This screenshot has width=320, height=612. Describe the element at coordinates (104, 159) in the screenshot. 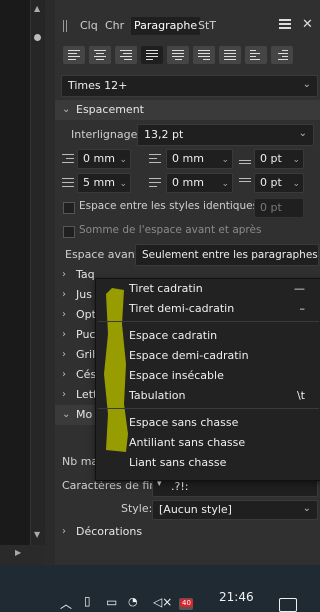

I see `left-indent-field: 0 mm ⌄` at that location.